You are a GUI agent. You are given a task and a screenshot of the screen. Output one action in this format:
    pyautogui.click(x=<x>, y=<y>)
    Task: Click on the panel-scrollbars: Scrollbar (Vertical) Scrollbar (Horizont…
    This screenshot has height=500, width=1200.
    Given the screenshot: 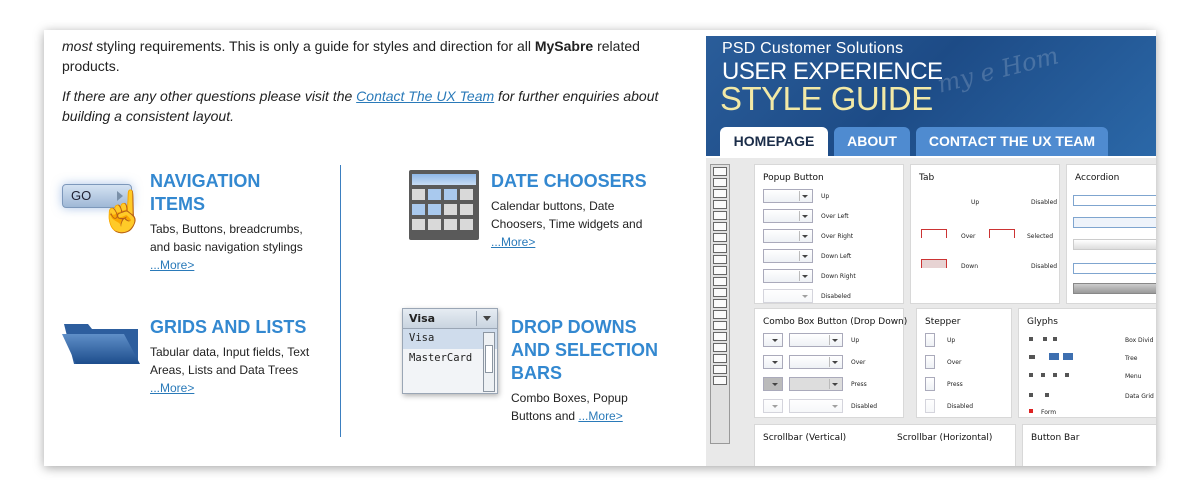 What is the action you would take?
    pyautogui.click(x=885, y=445)
    